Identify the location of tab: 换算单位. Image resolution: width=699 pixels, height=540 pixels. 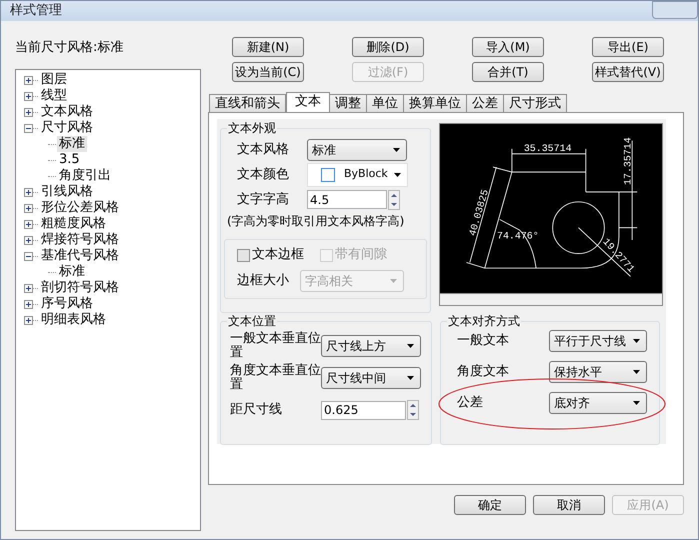
(435, 103).